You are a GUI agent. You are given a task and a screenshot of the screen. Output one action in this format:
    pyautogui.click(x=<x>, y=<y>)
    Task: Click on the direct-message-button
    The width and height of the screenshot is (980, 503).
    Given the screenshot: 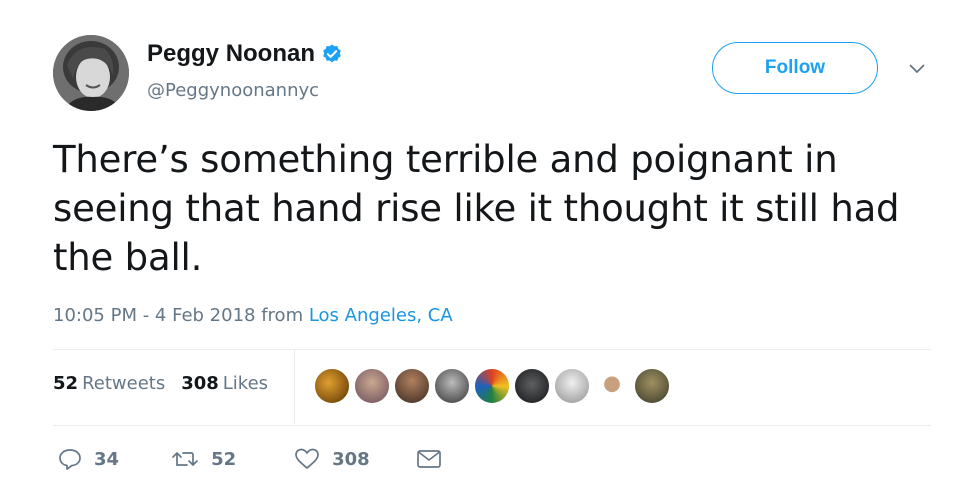 What is the action you would take?
    pyautogui.click(x=429, y=459)
    